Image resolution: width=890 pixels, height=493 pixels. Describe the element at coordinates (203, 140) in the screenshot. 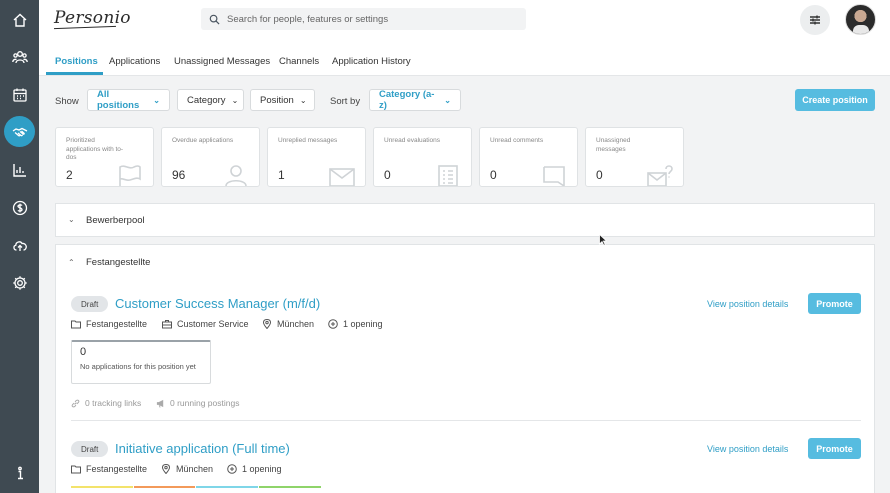

I see `stat-label: Overdue applications` at that location.